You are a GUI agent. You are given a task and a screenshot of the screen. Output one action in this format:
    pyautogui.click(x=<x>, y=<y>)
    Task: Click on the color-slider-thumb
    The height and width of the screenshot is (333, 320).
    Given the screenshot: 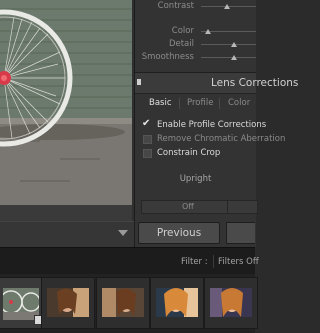 What is the action you would take?
    pyautogui.click(x=208, y=31)
    